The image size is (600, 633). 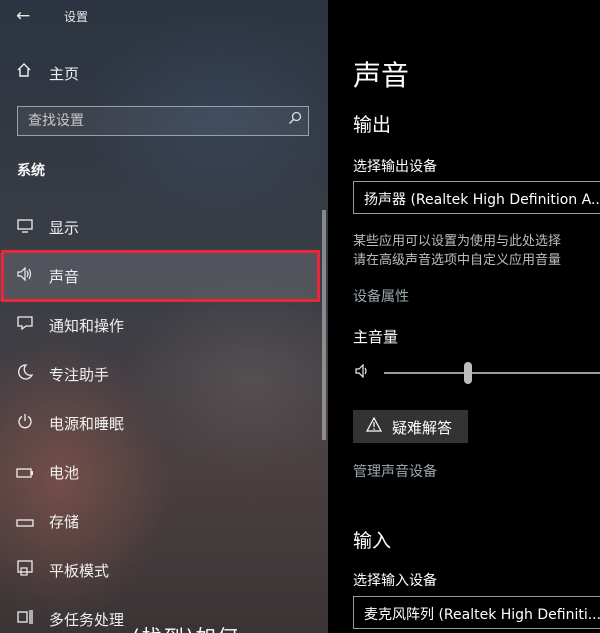 What do you see at coordinates (25, 326) in the screenshot?
I see `notification-icon` at bounding box center [25, 326].